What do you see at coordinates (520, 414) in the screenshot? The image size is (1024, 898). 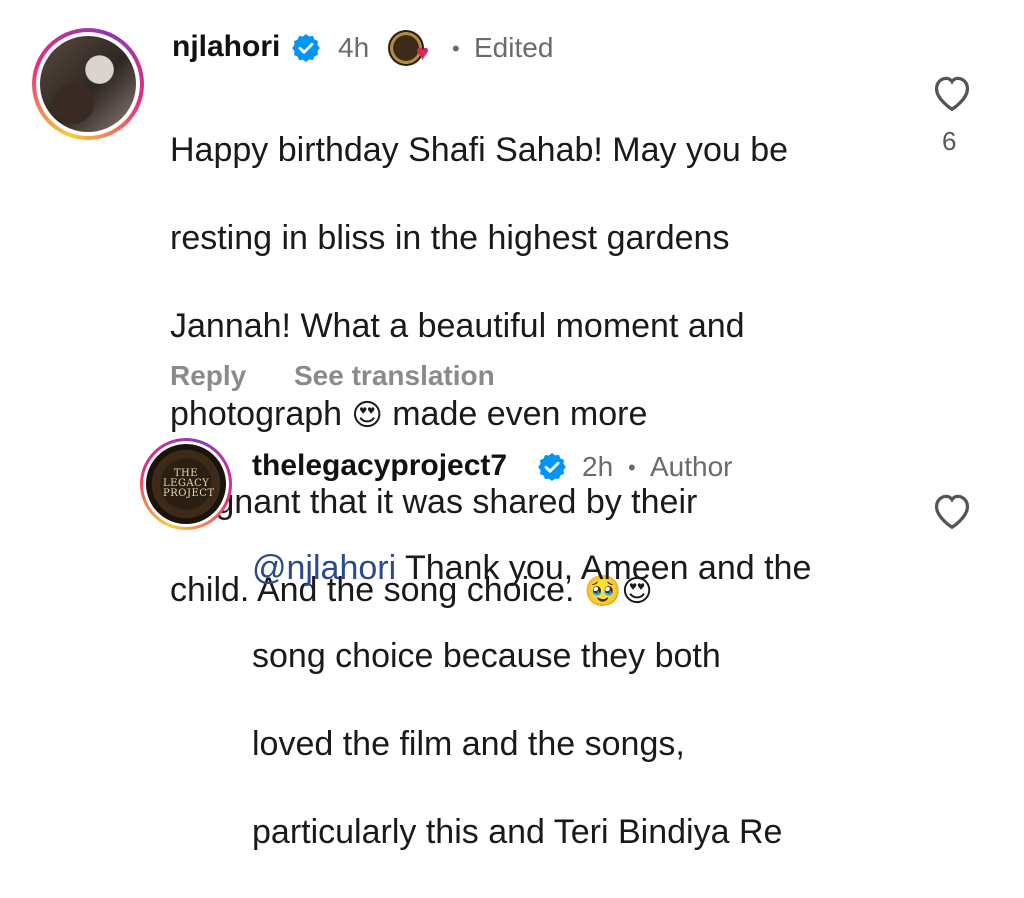 I see `comment-line-4-cont: made even more` at bounding box center [520, 414].